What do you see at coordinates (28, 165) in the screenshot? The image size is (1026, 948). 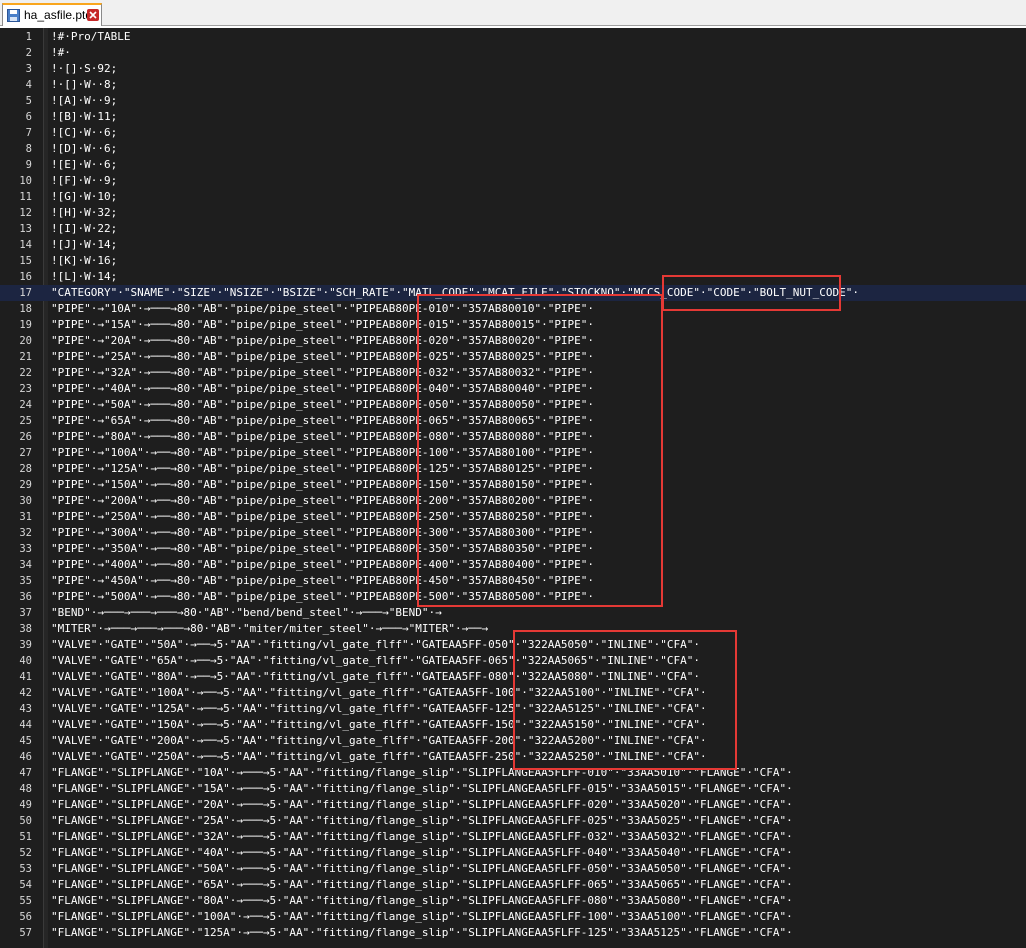 I see `line-number: 9` at bounding box center [28, 165].